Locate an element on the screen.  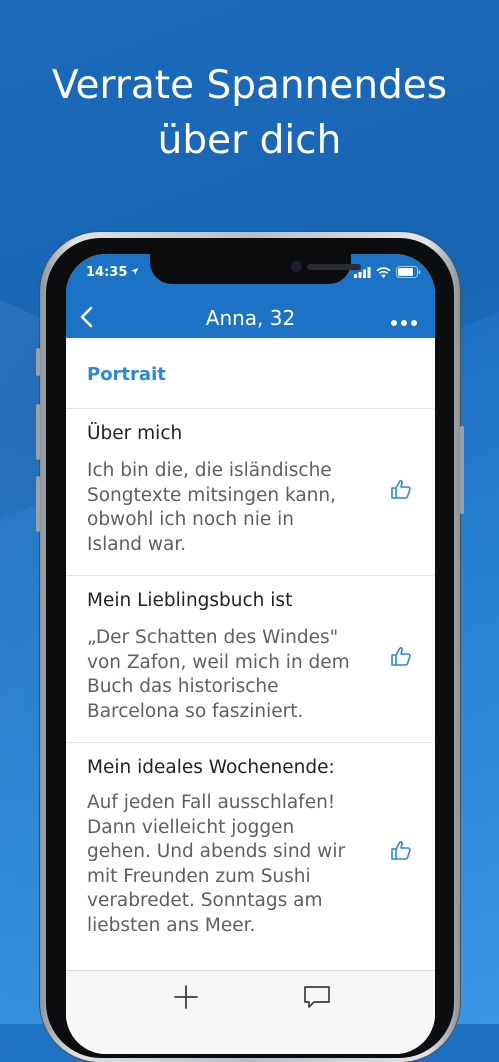
phone-volume-down-button is located at coordinates (38, 504).